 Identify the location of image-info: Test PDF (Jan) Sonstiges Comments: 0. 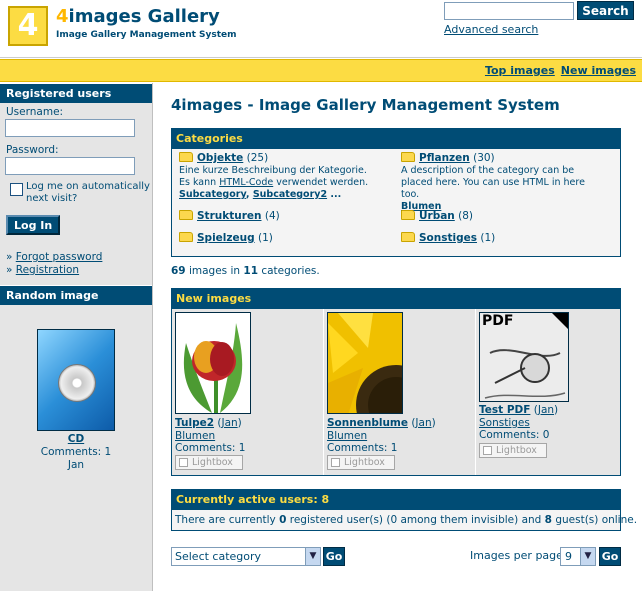
(519, 422).